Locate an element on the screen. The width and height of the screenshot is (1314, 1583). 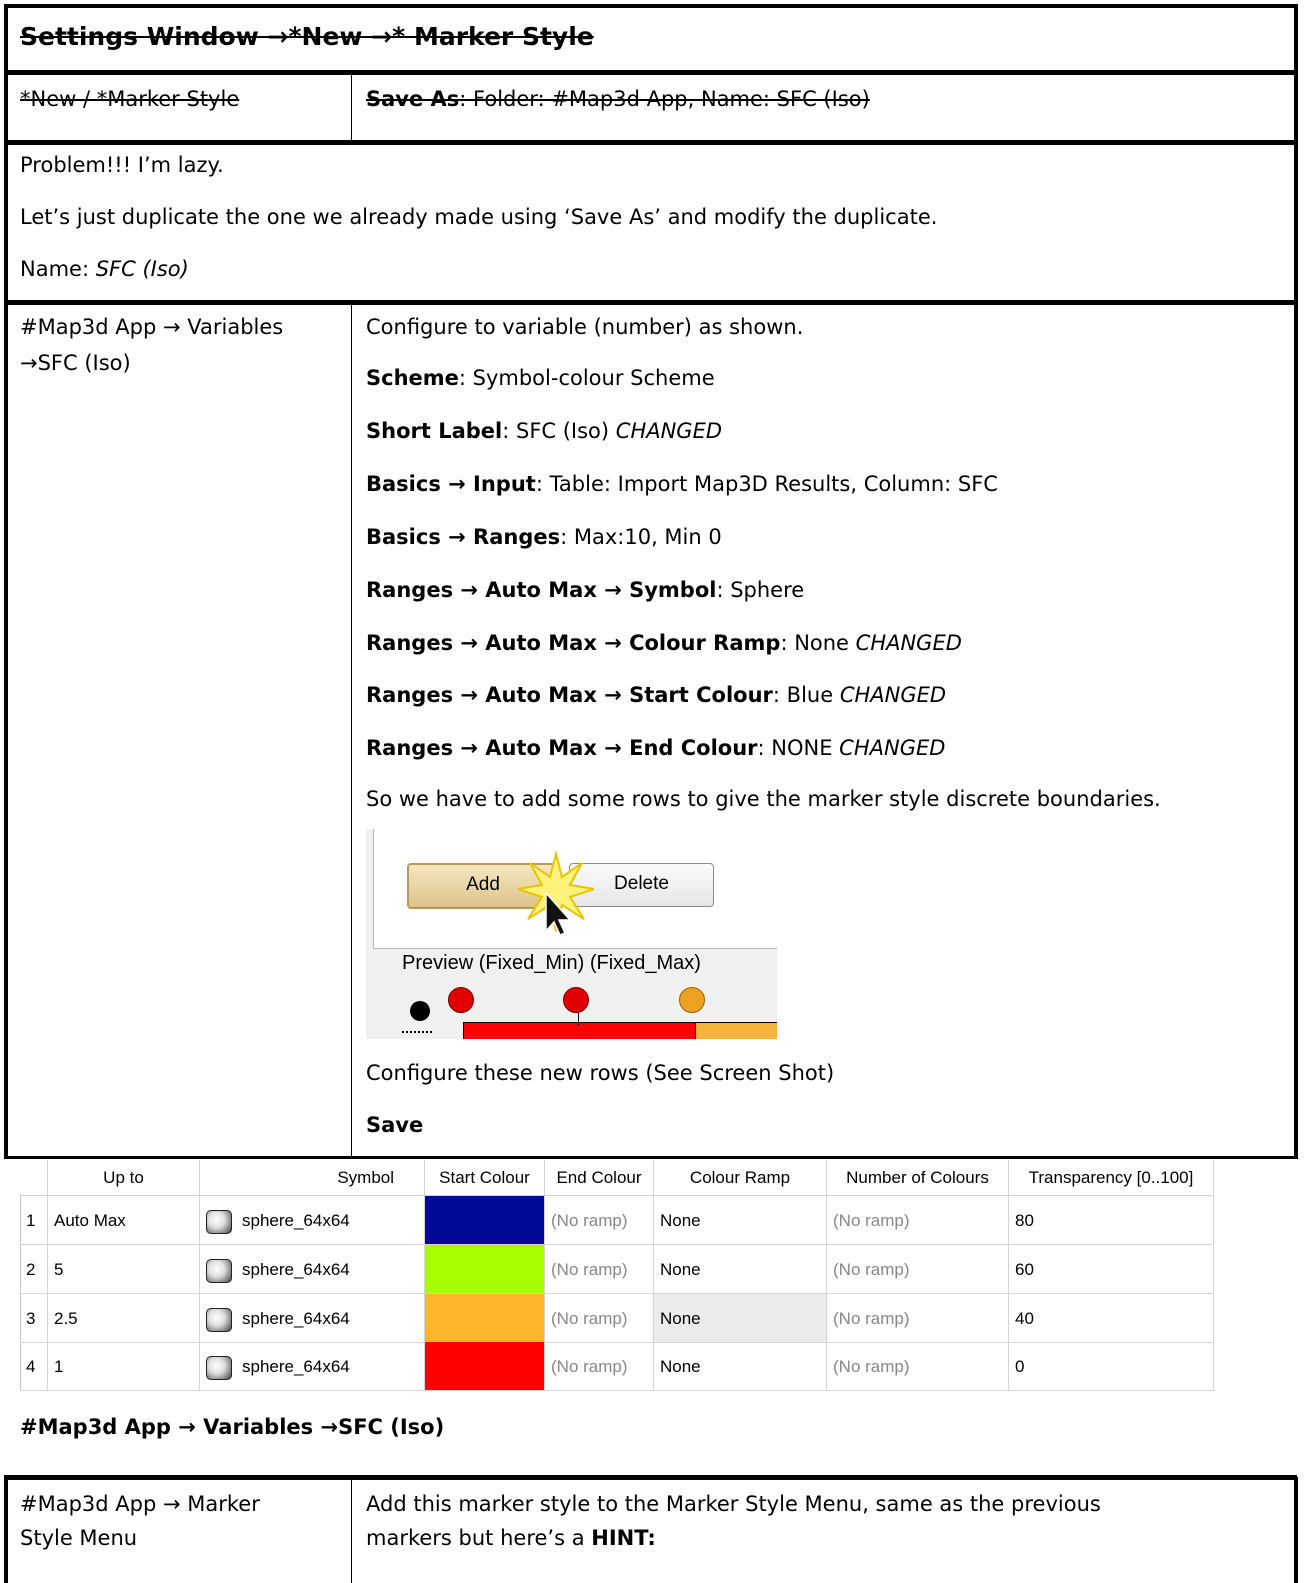
config-intro: Configure to variable (number) as shown. is located at coordinates (585, 327).